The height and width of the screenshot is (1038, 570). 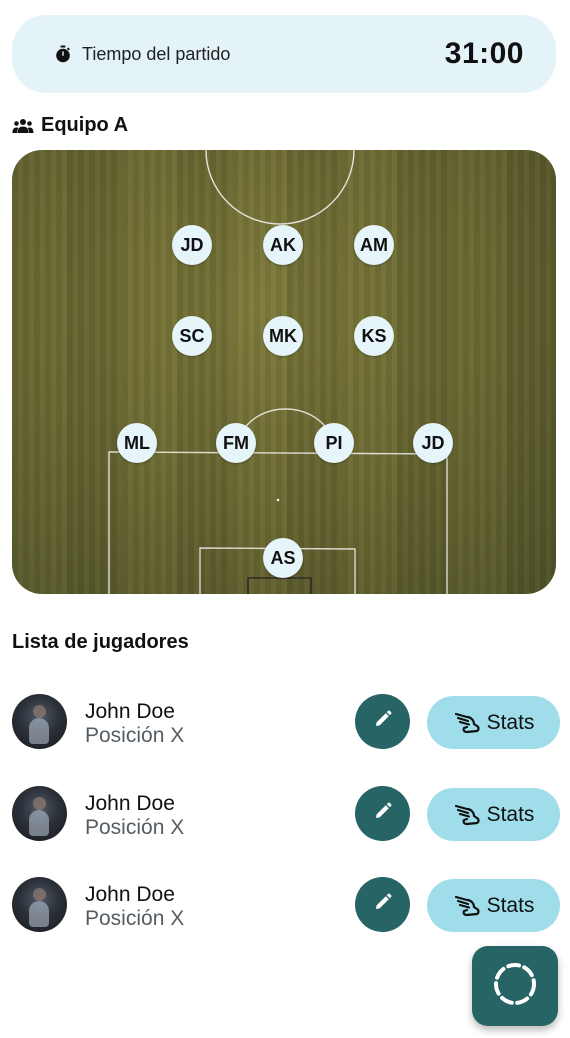 What do you see at coordinates (63, 54) in the screenshot?
I see `stopwatch-icon` at bounding box center [63, 54].